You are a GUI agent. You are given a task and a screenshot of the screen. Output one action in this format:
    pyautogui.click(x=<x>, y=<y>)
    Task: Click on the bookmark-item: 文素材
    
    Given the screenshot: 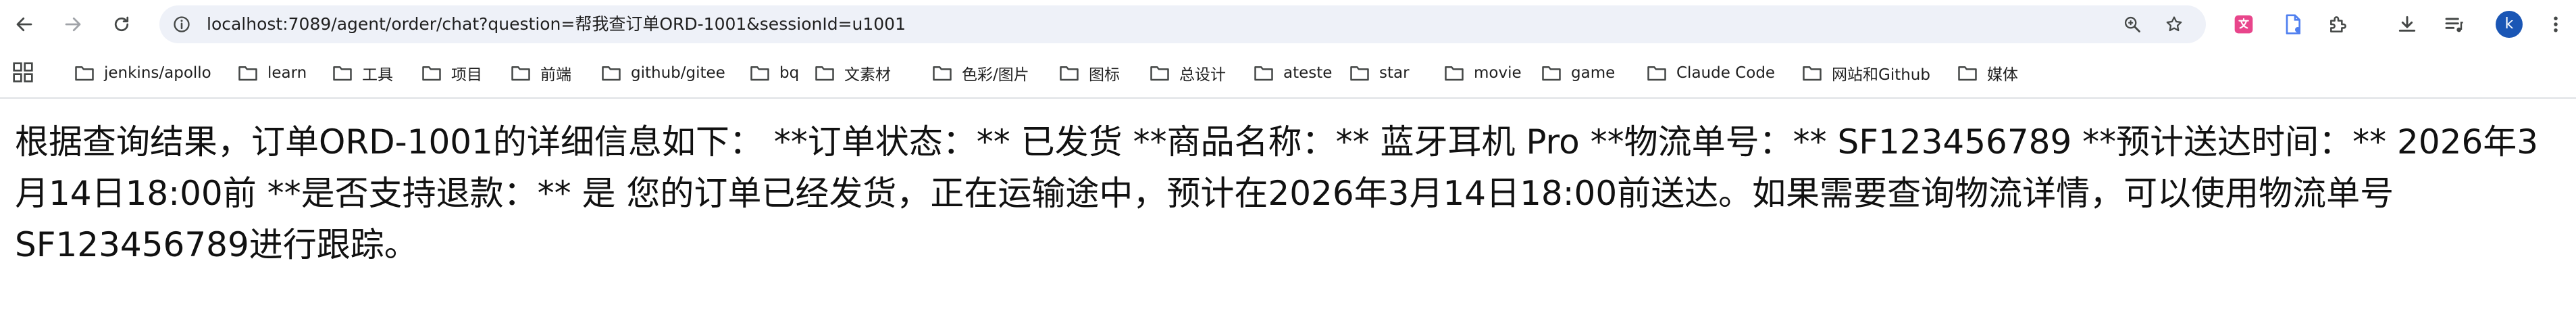 What is the action you would take?
    pyautogui.click(x=853, y=73)
    